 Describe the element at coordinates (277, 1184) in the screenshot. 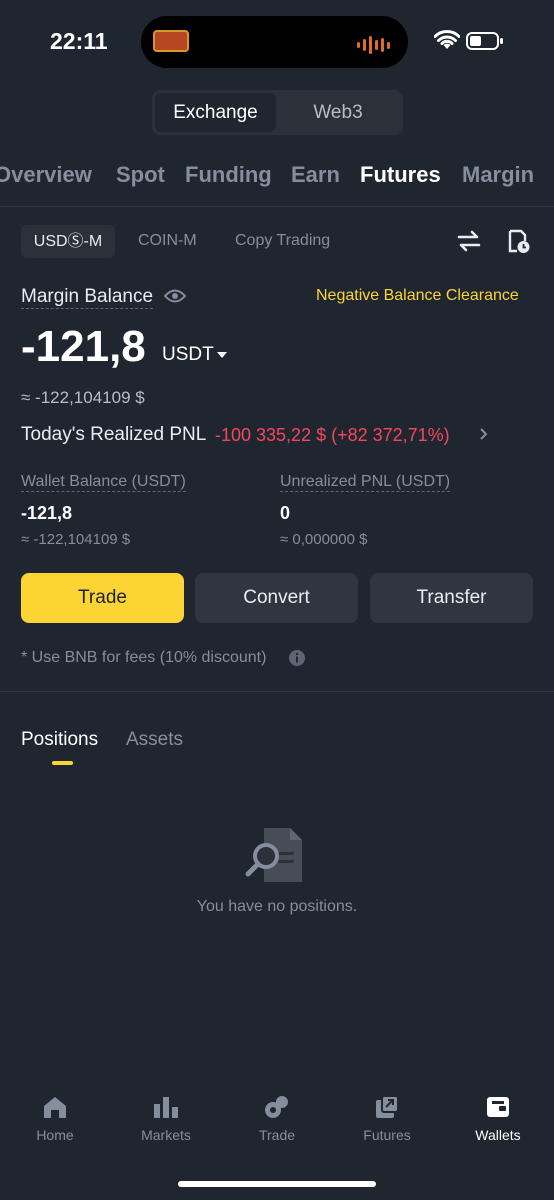

I see `home-indicator` at that location.